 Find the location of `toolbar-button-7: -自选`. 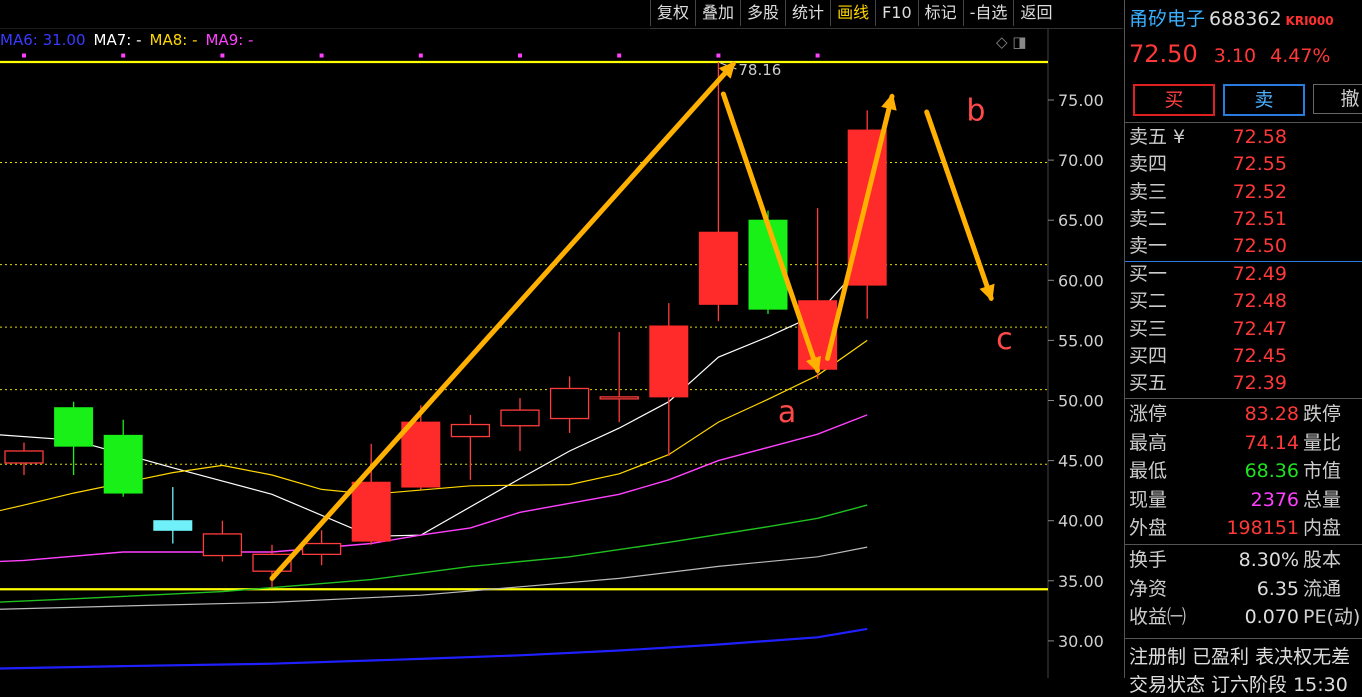

toolbar-button-7: -自选 is located at coordinates (988, 13).